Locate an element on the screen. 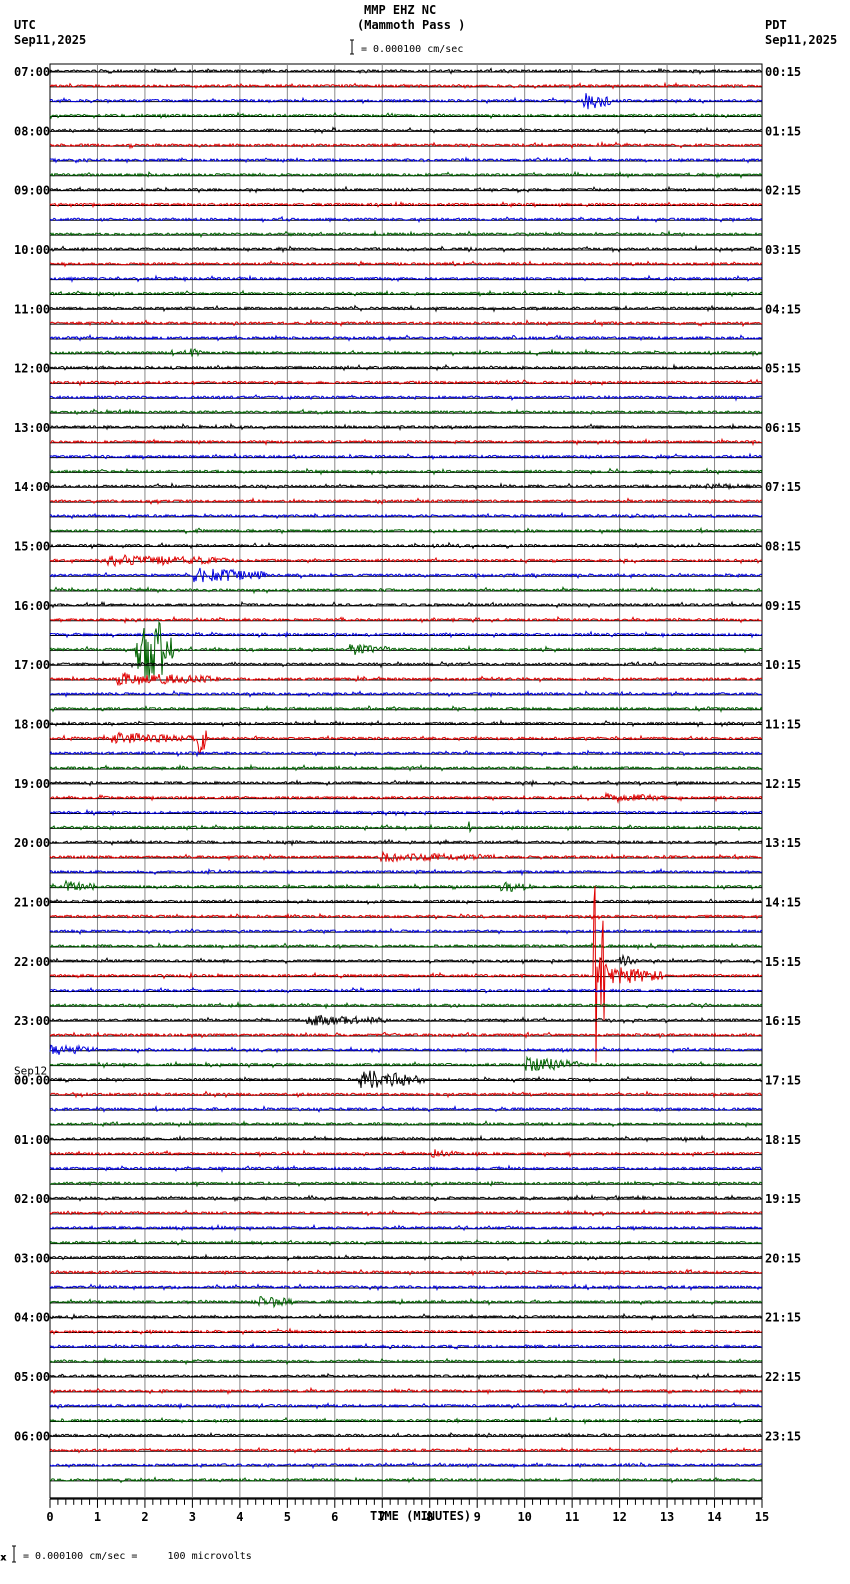 This screenshot has height=1584, width=850. right-hour-label: 03:15 is located at coordinates (783, 250).